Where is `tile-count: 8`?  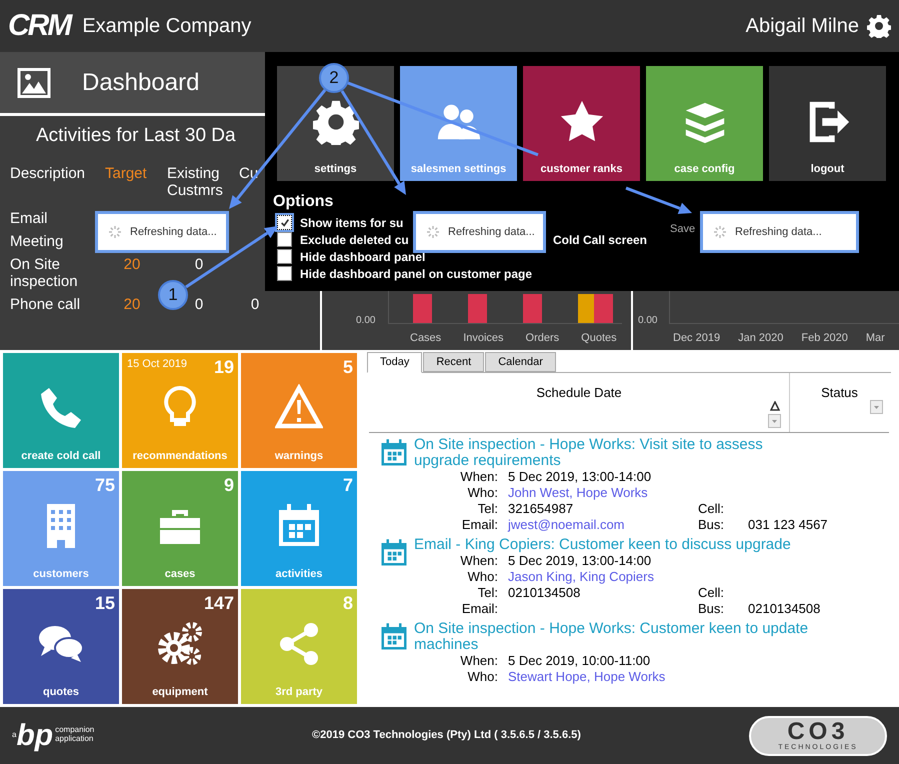 tile-count: 8 is located at coordinates (347, 603).